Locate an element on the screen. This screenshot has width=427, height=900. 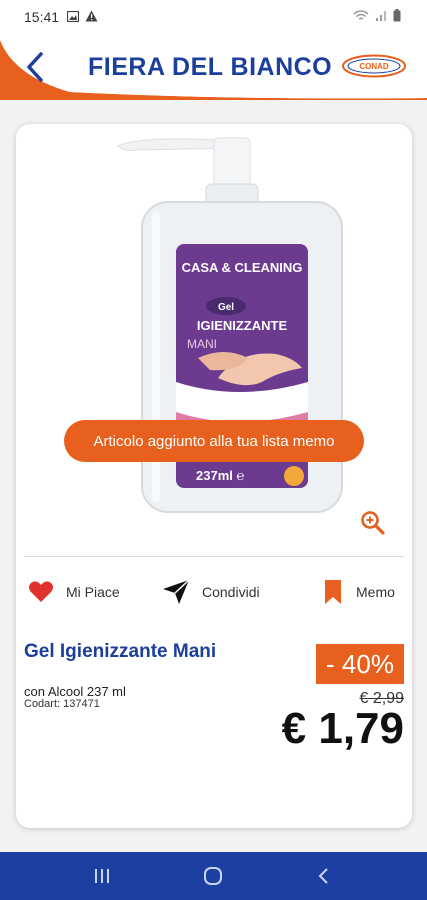
product-line1-text: IGIENIZZANTE is located at coordinates (242, 325).